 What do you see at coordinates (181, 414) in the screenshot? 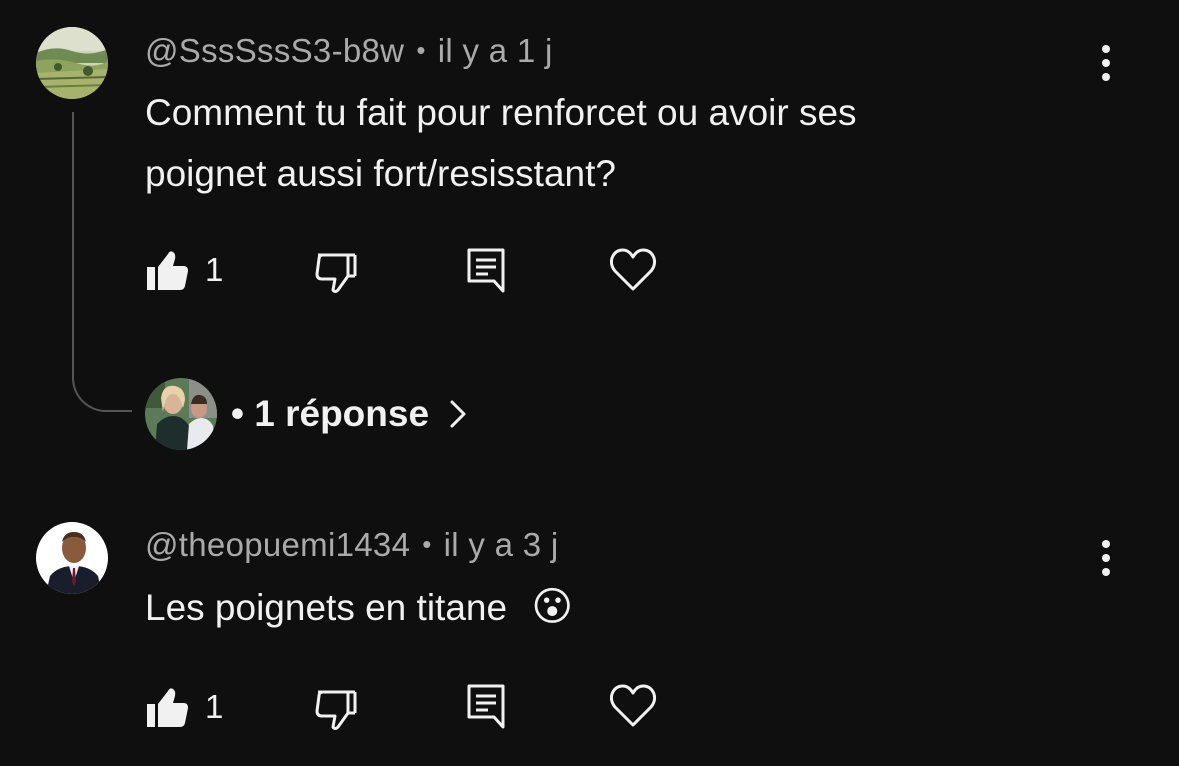
I see `reply-avatar` at bounding box center [181, 414].